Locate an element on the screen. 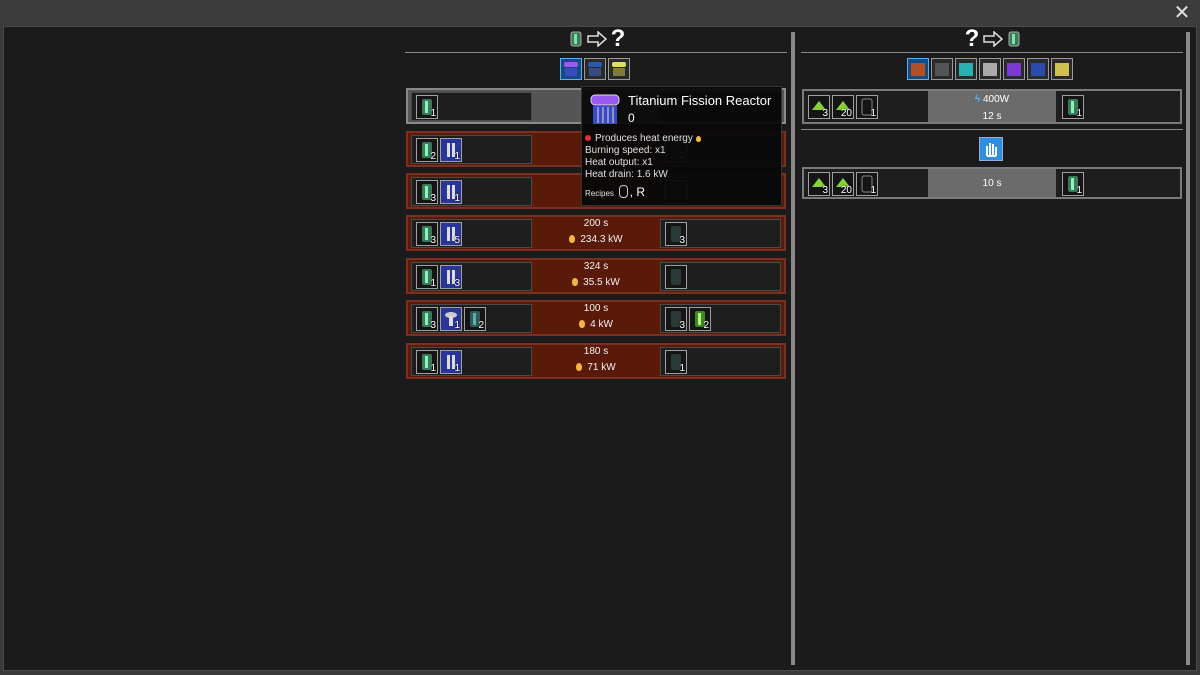 Image resolution: width=1200 pixels, height=675 pixels. mouse-icon is located at coordinates (623, 191).